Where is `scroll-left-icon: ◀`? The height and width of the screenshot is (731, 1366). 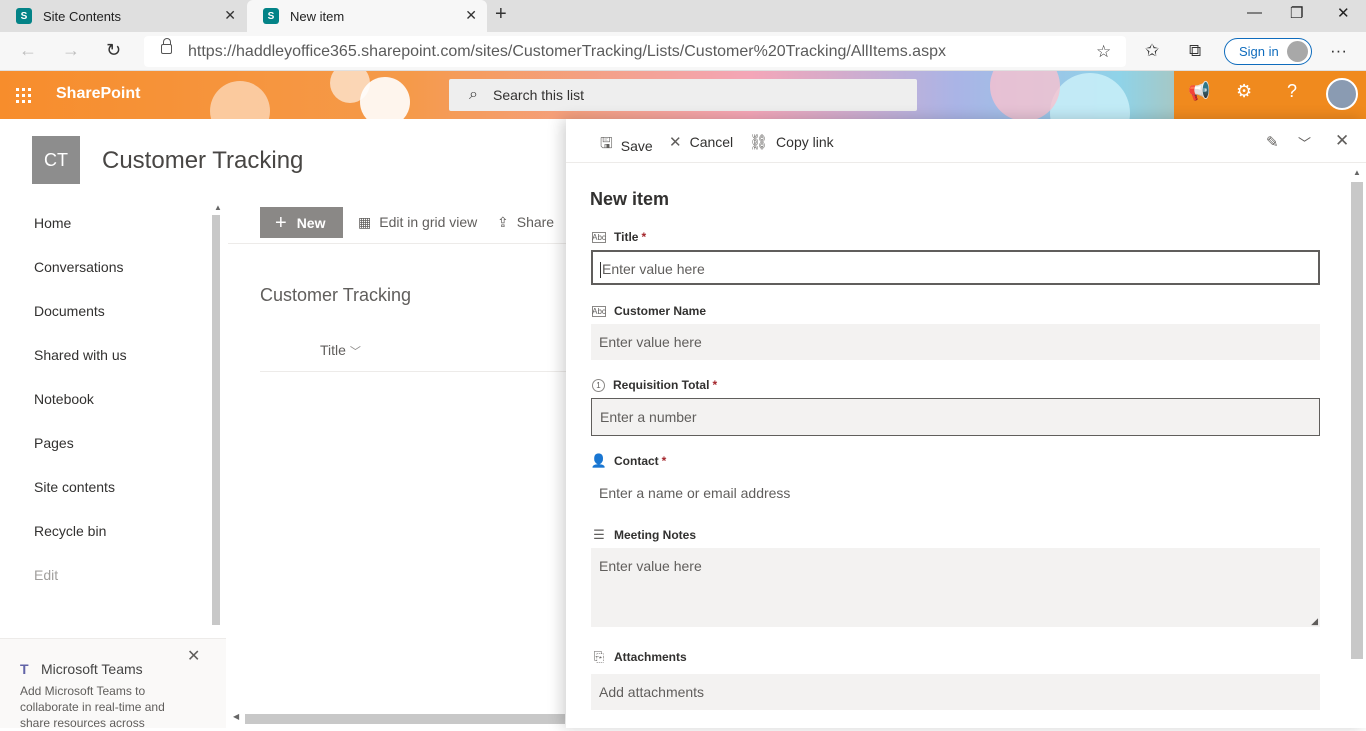 scroll-left-icon: ◀ is located at coordinates (236, 716).